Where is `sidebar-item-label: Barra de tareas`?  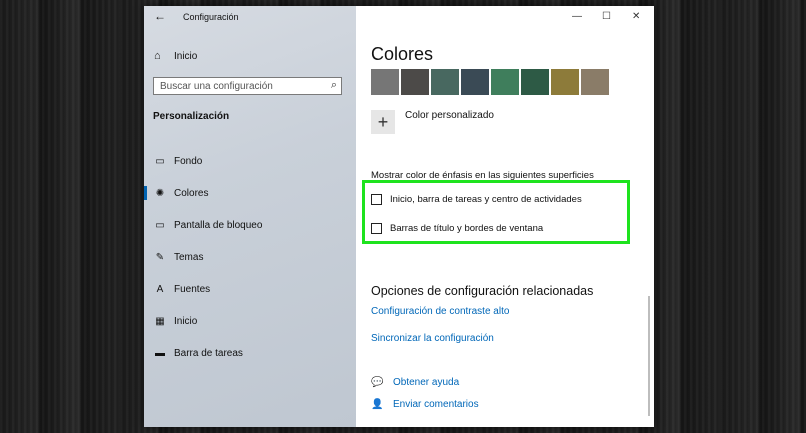
sidebar-item-label: Barra de tareas is located at coordinates (208, 353).